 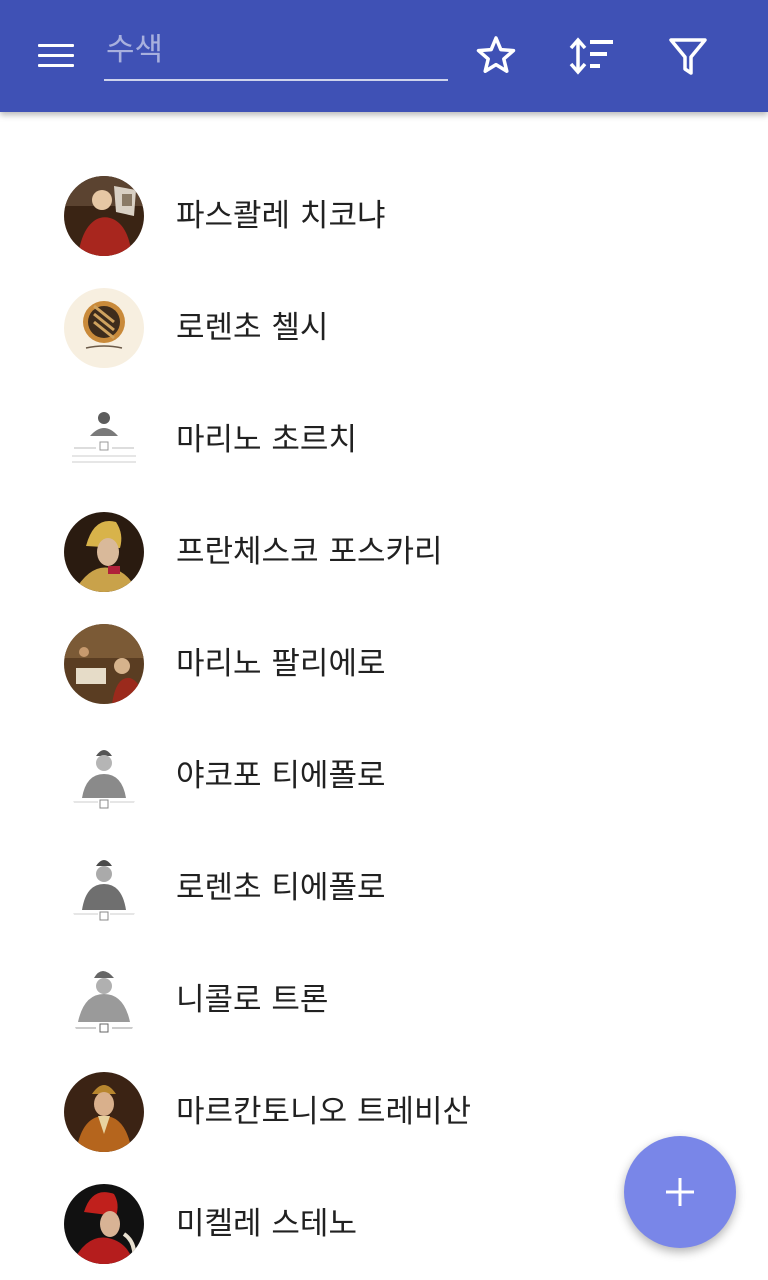 What do you see at coordinates (281, 216) in the screenshot?
I see `list-item-name: 파스콸레 치코냐` at bounding box center [281, 216].